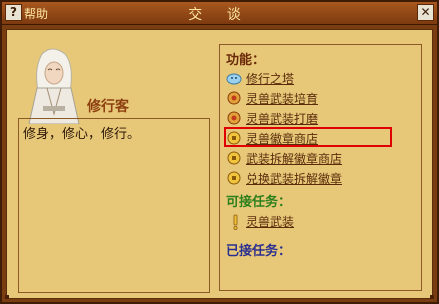 The width and height of the screenshot is (439, 304). I want to click on menu-item-armor-nurture: 灵兽武装培育, so click(321, 98).